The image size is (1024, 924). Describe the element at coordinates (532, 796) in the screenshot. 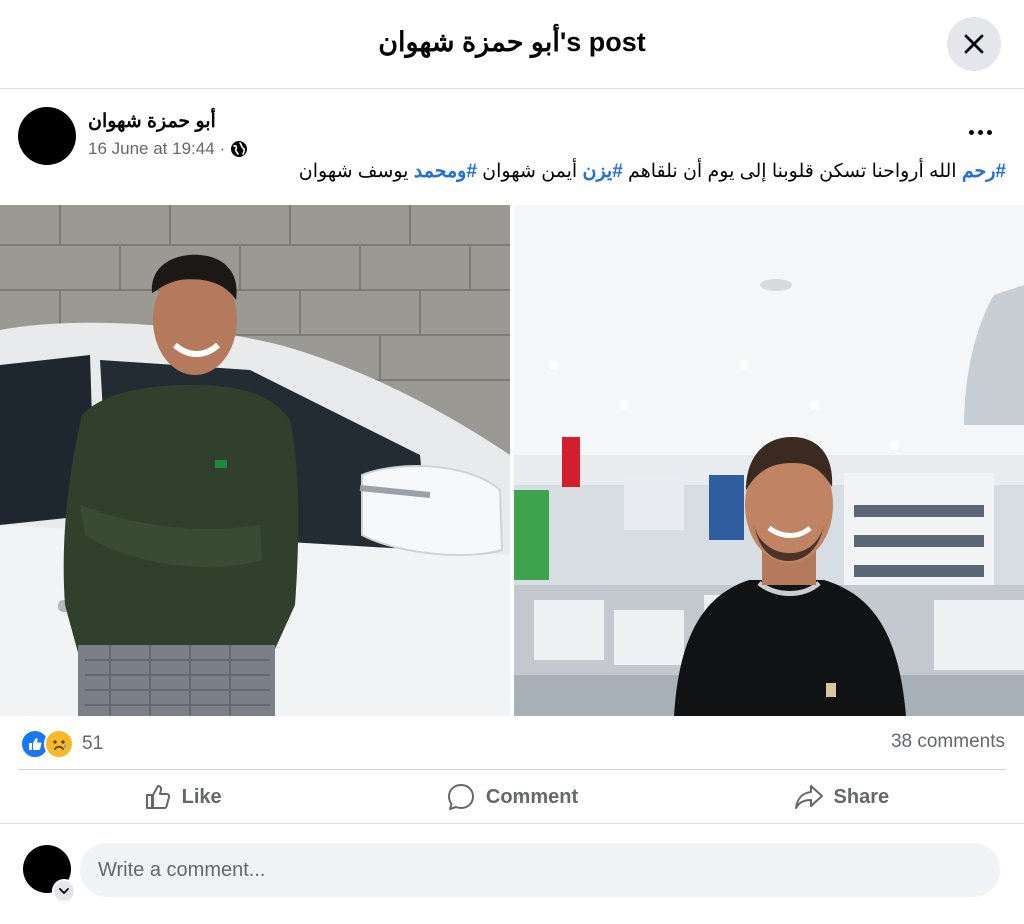

I see `comment-label: Comment` at that location.